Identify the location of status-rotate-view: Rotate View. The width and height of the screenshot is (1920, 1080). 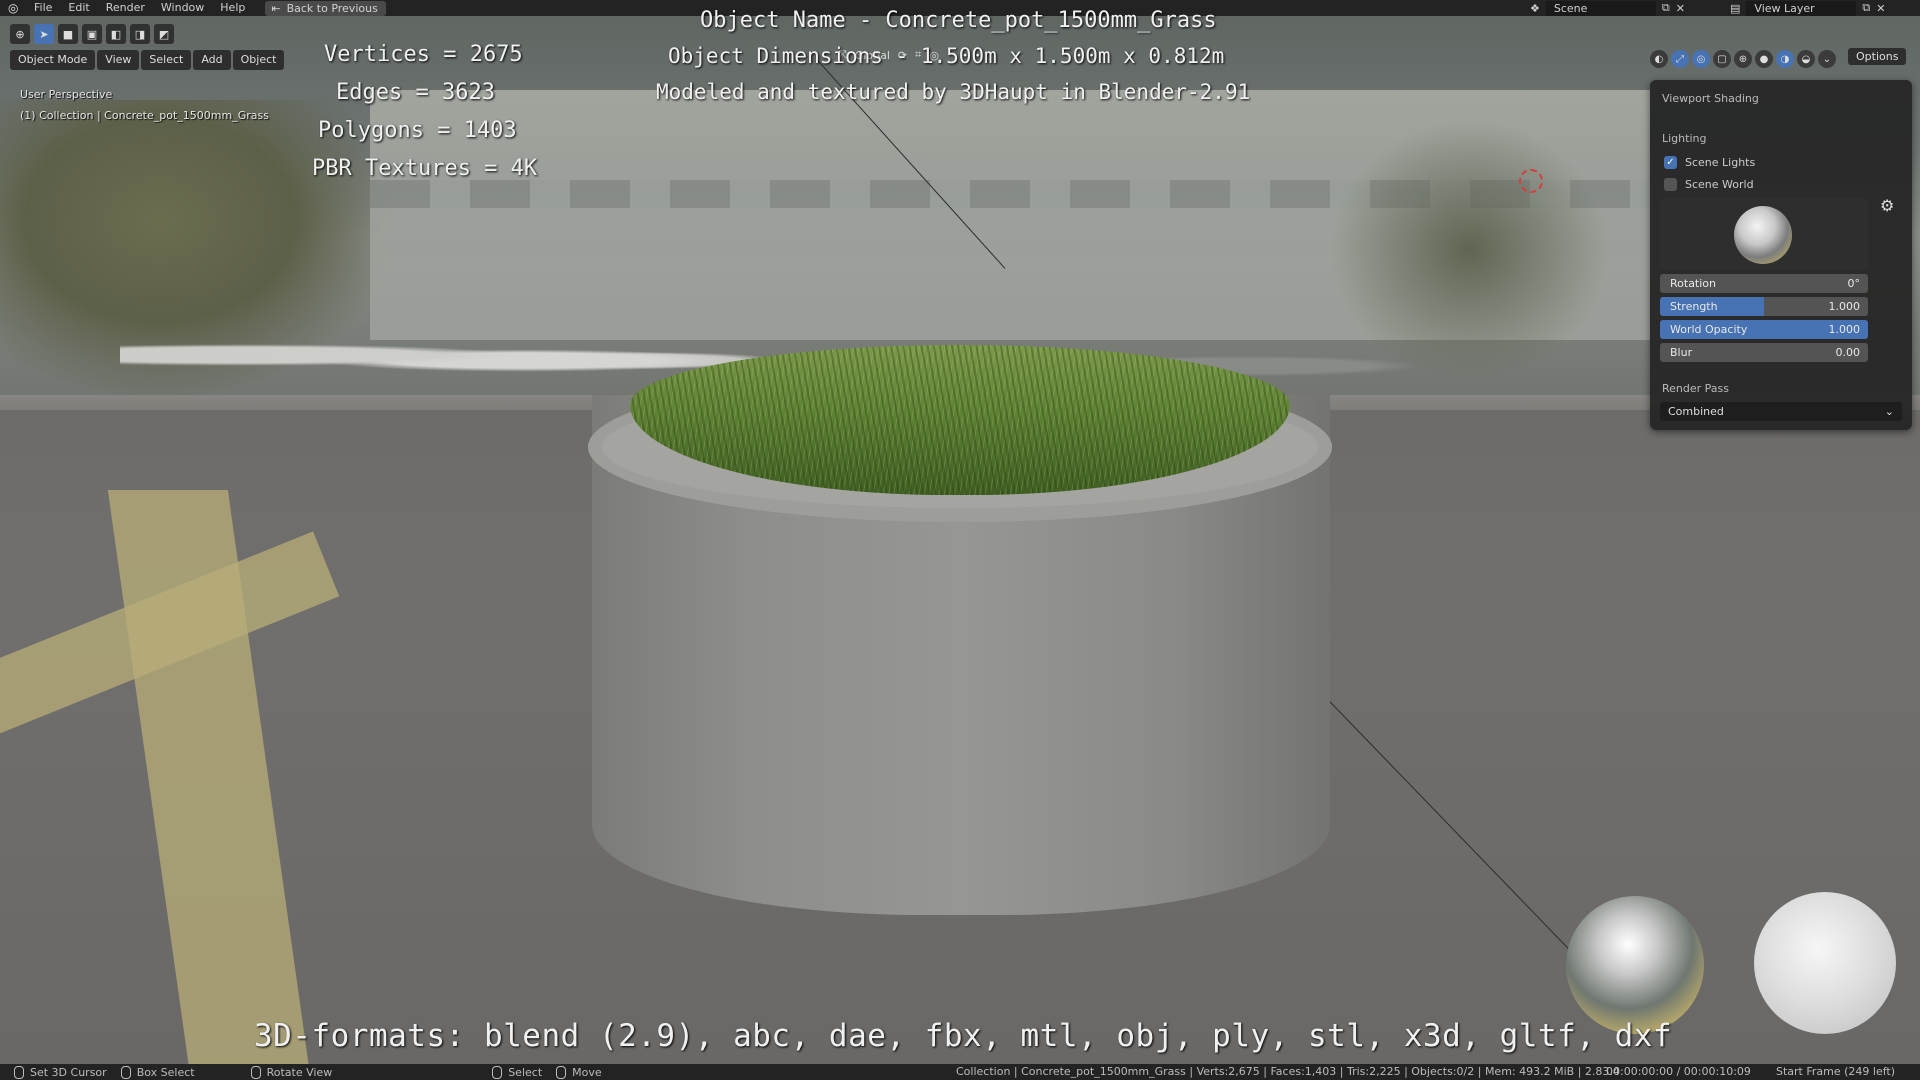
(291, 1072).